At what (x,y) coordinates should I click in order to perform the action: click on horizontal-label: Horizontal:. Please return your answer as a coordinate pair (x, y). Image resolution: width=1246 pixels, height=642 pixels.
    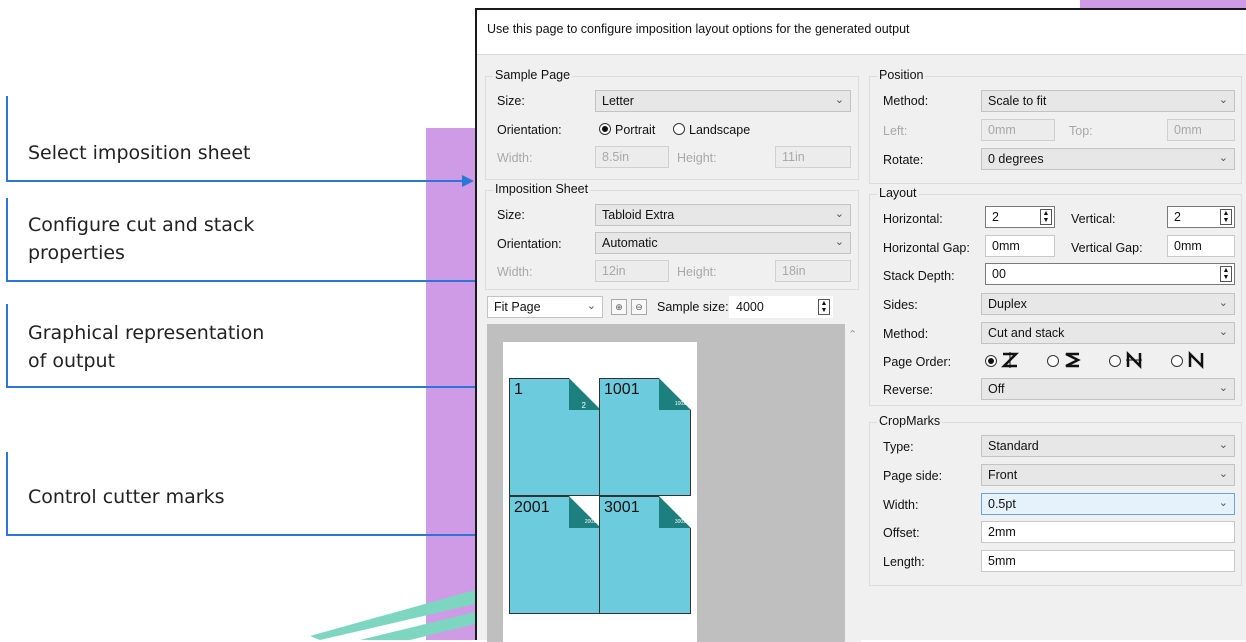
    Looking at the image, I should click on (913, 219).